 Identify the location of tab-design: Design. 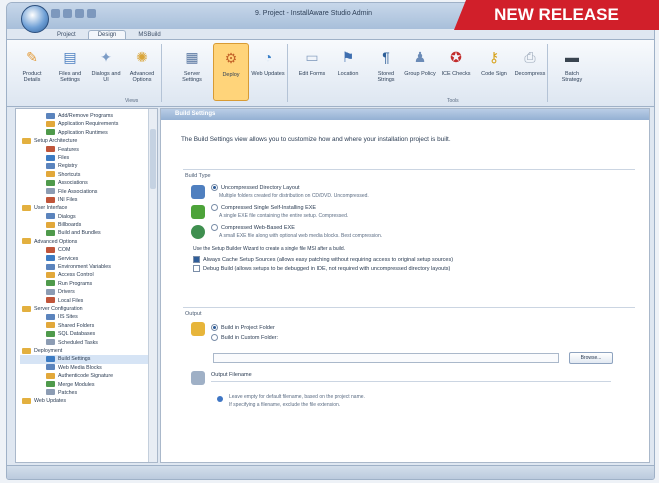
(107, 34).